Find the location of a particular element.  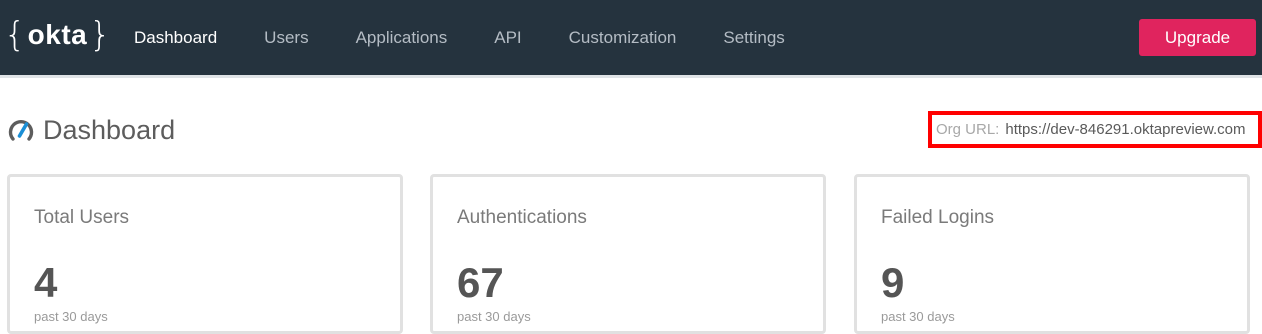

upgrade-button: Upgrade is located at coordinates (1197, 37).